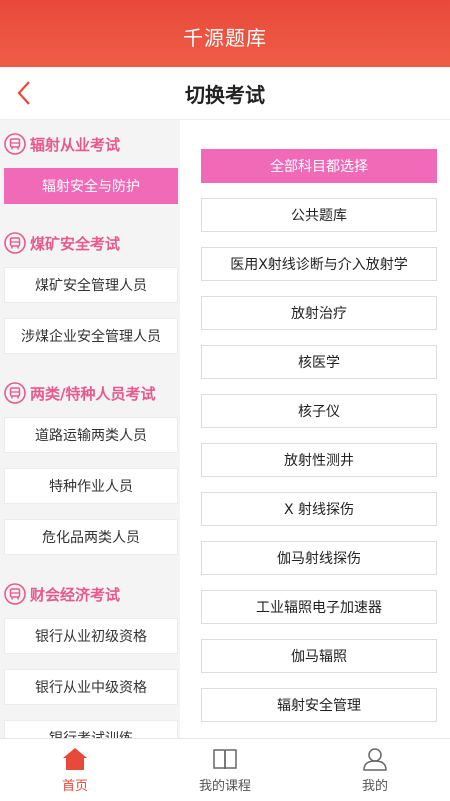 Image resolution: width=450 pixels, height=801 pixels. I want to click on subject-item: 核医学, so click(319, 362).